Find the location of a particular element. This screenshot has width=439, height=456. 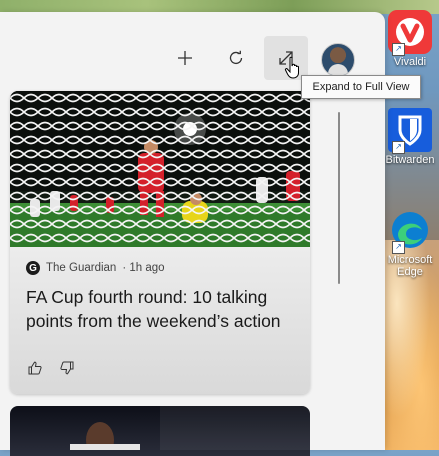

publish-time: · 1h ago is located at coordinates (143, 268).